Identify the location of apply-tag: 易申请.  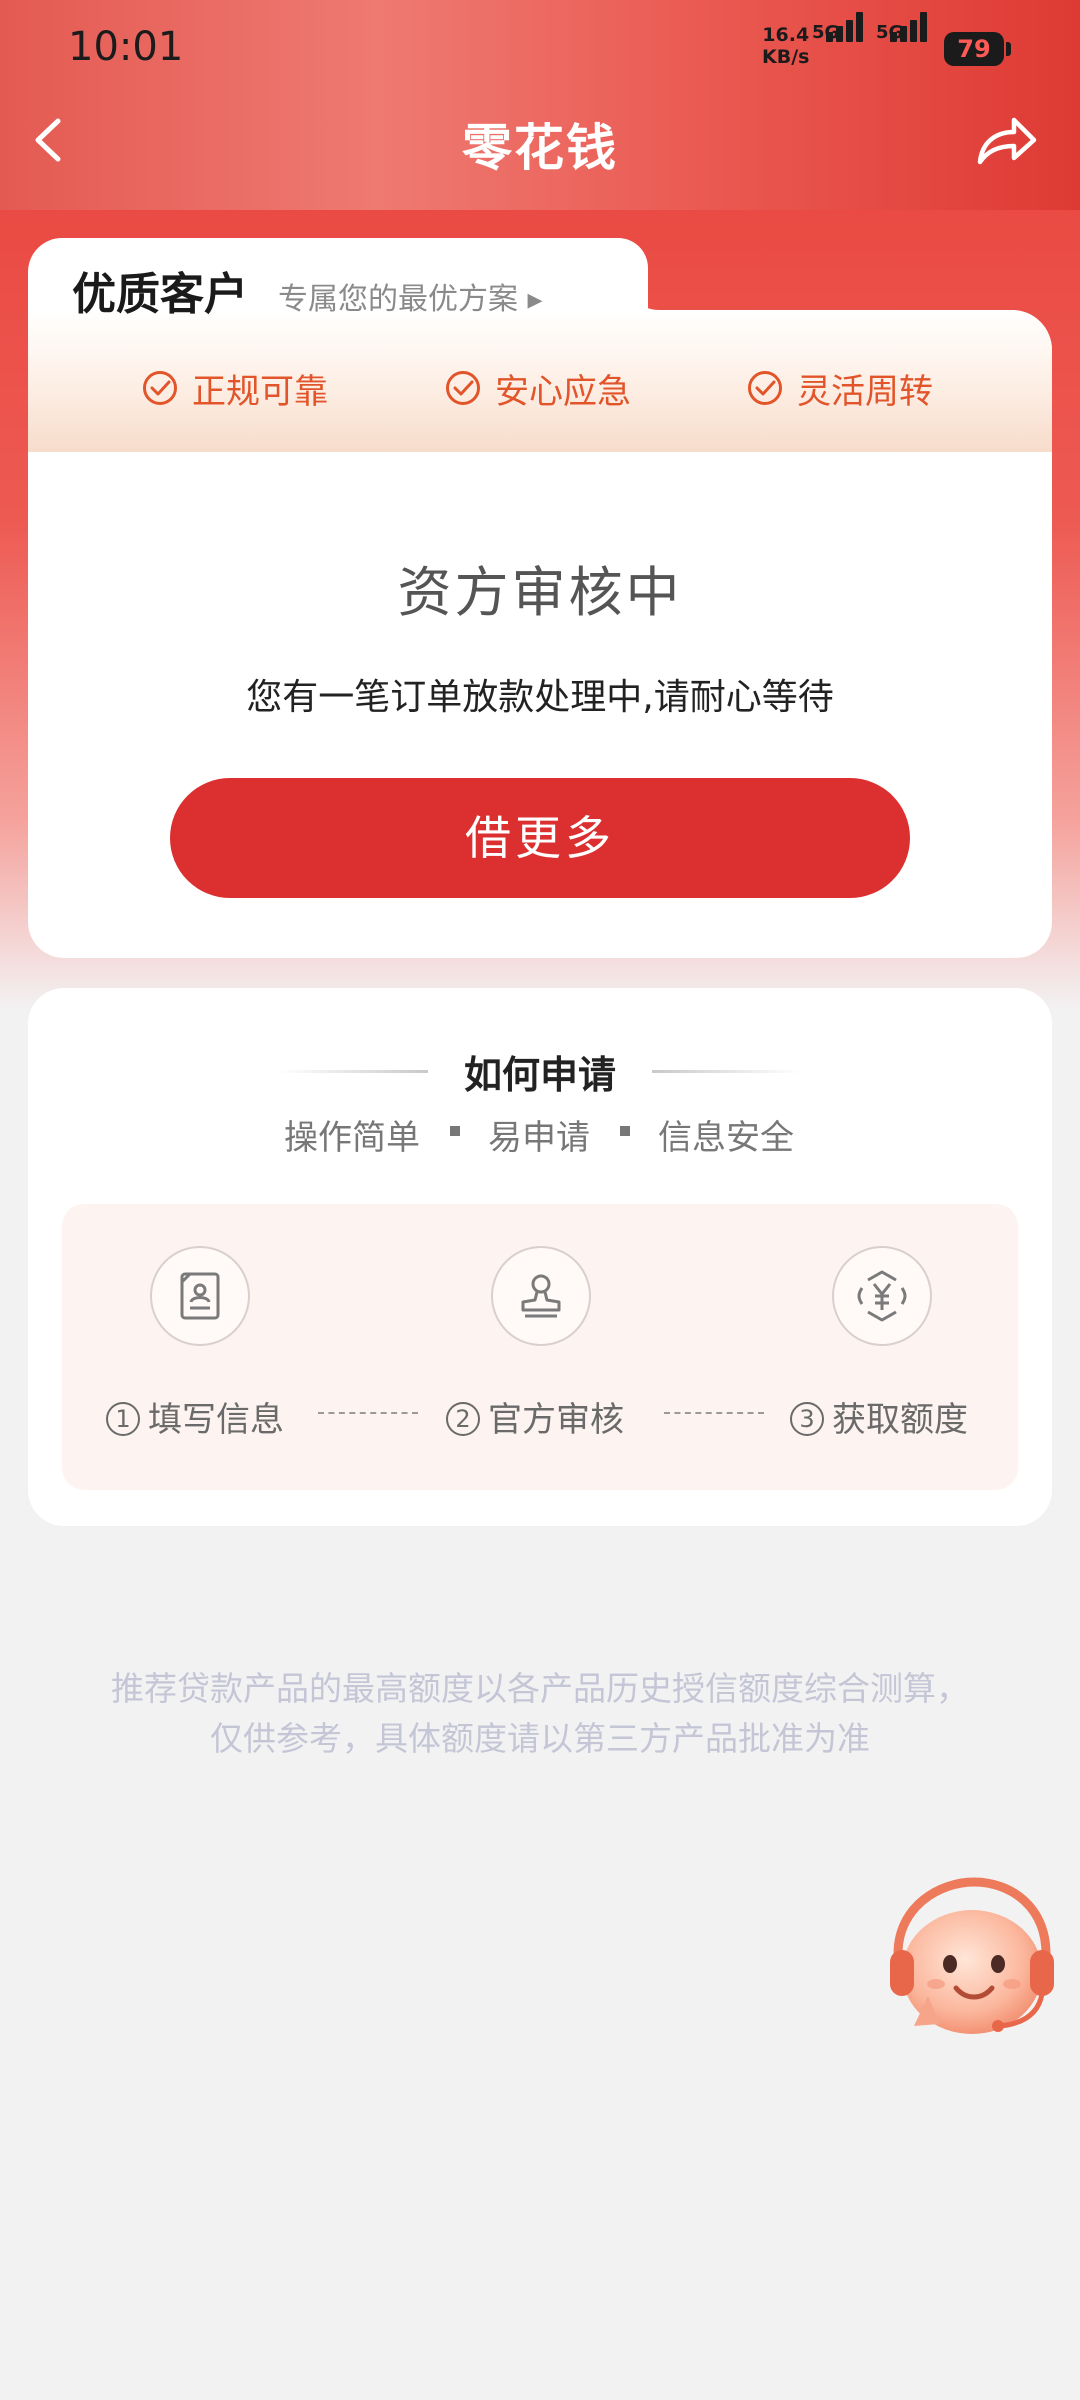
(539, 1138).